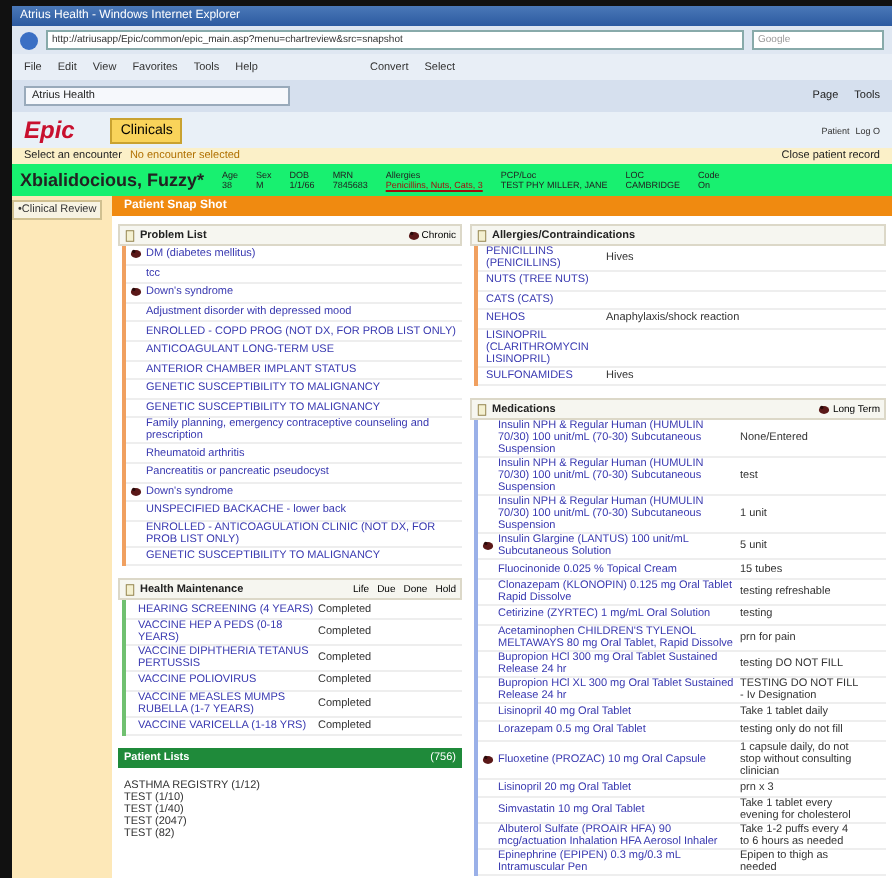  Describe the element at coordinates (29, 40) in the screenshot. I see `back-icon` at that location.